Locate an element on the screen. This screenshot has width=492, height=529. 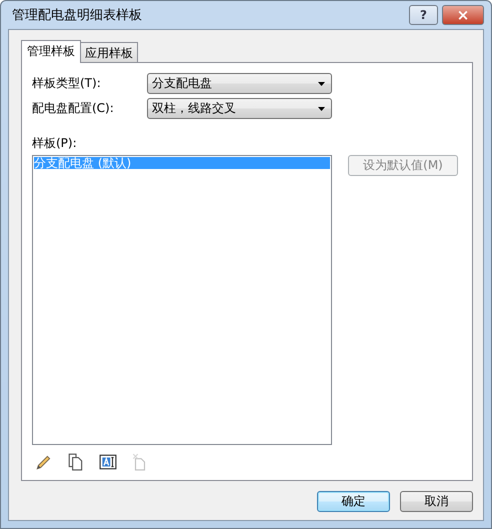
pencil-icon is located at coordinates (44, 462).